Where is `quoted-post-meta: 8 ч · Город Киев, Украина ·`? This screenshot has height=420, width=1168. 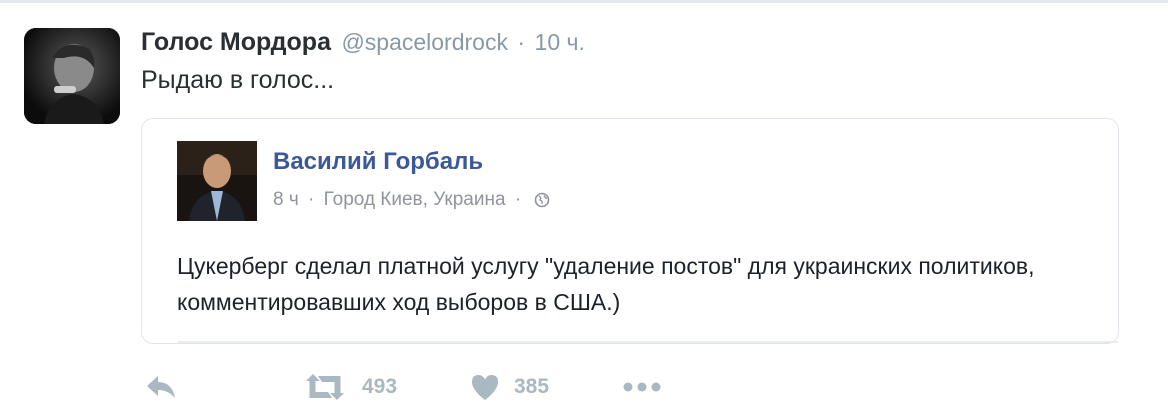 quoted-post-meta: 8 ч · Город Киев, Украина · is located at coordinates (411, 201).